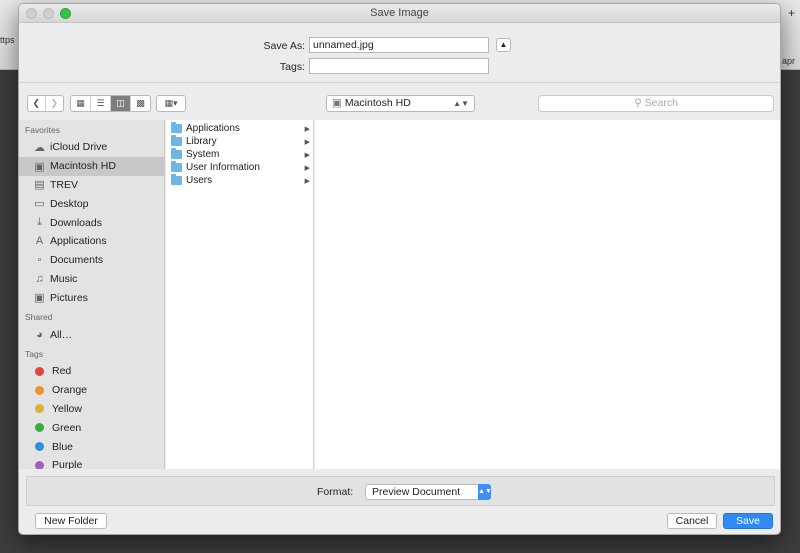  I want to click on sidebar-item-pictures: ▣ Pictures, so click(91, 297).